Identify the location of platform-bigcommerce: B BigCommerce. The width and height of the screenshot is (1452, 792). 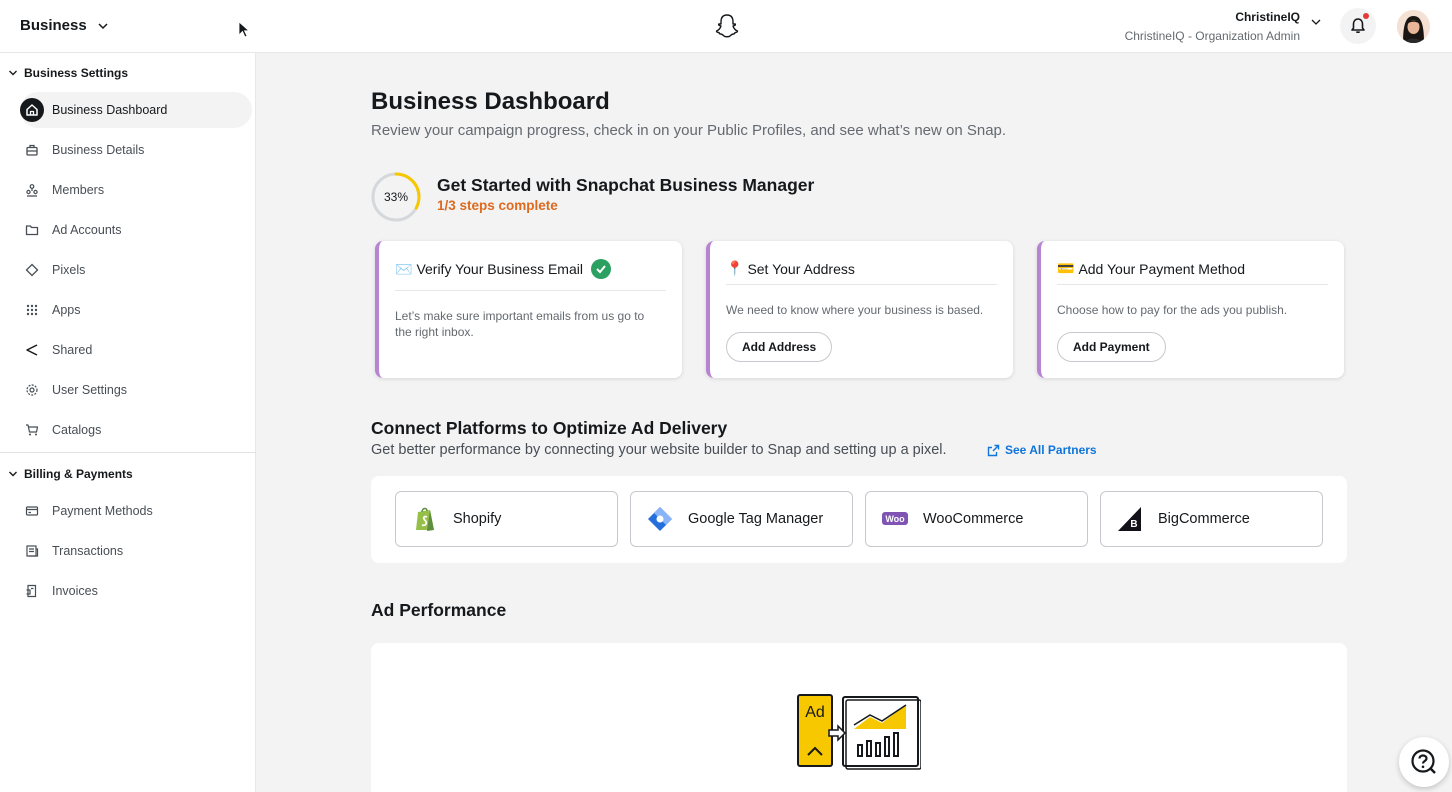
(1211, 519).